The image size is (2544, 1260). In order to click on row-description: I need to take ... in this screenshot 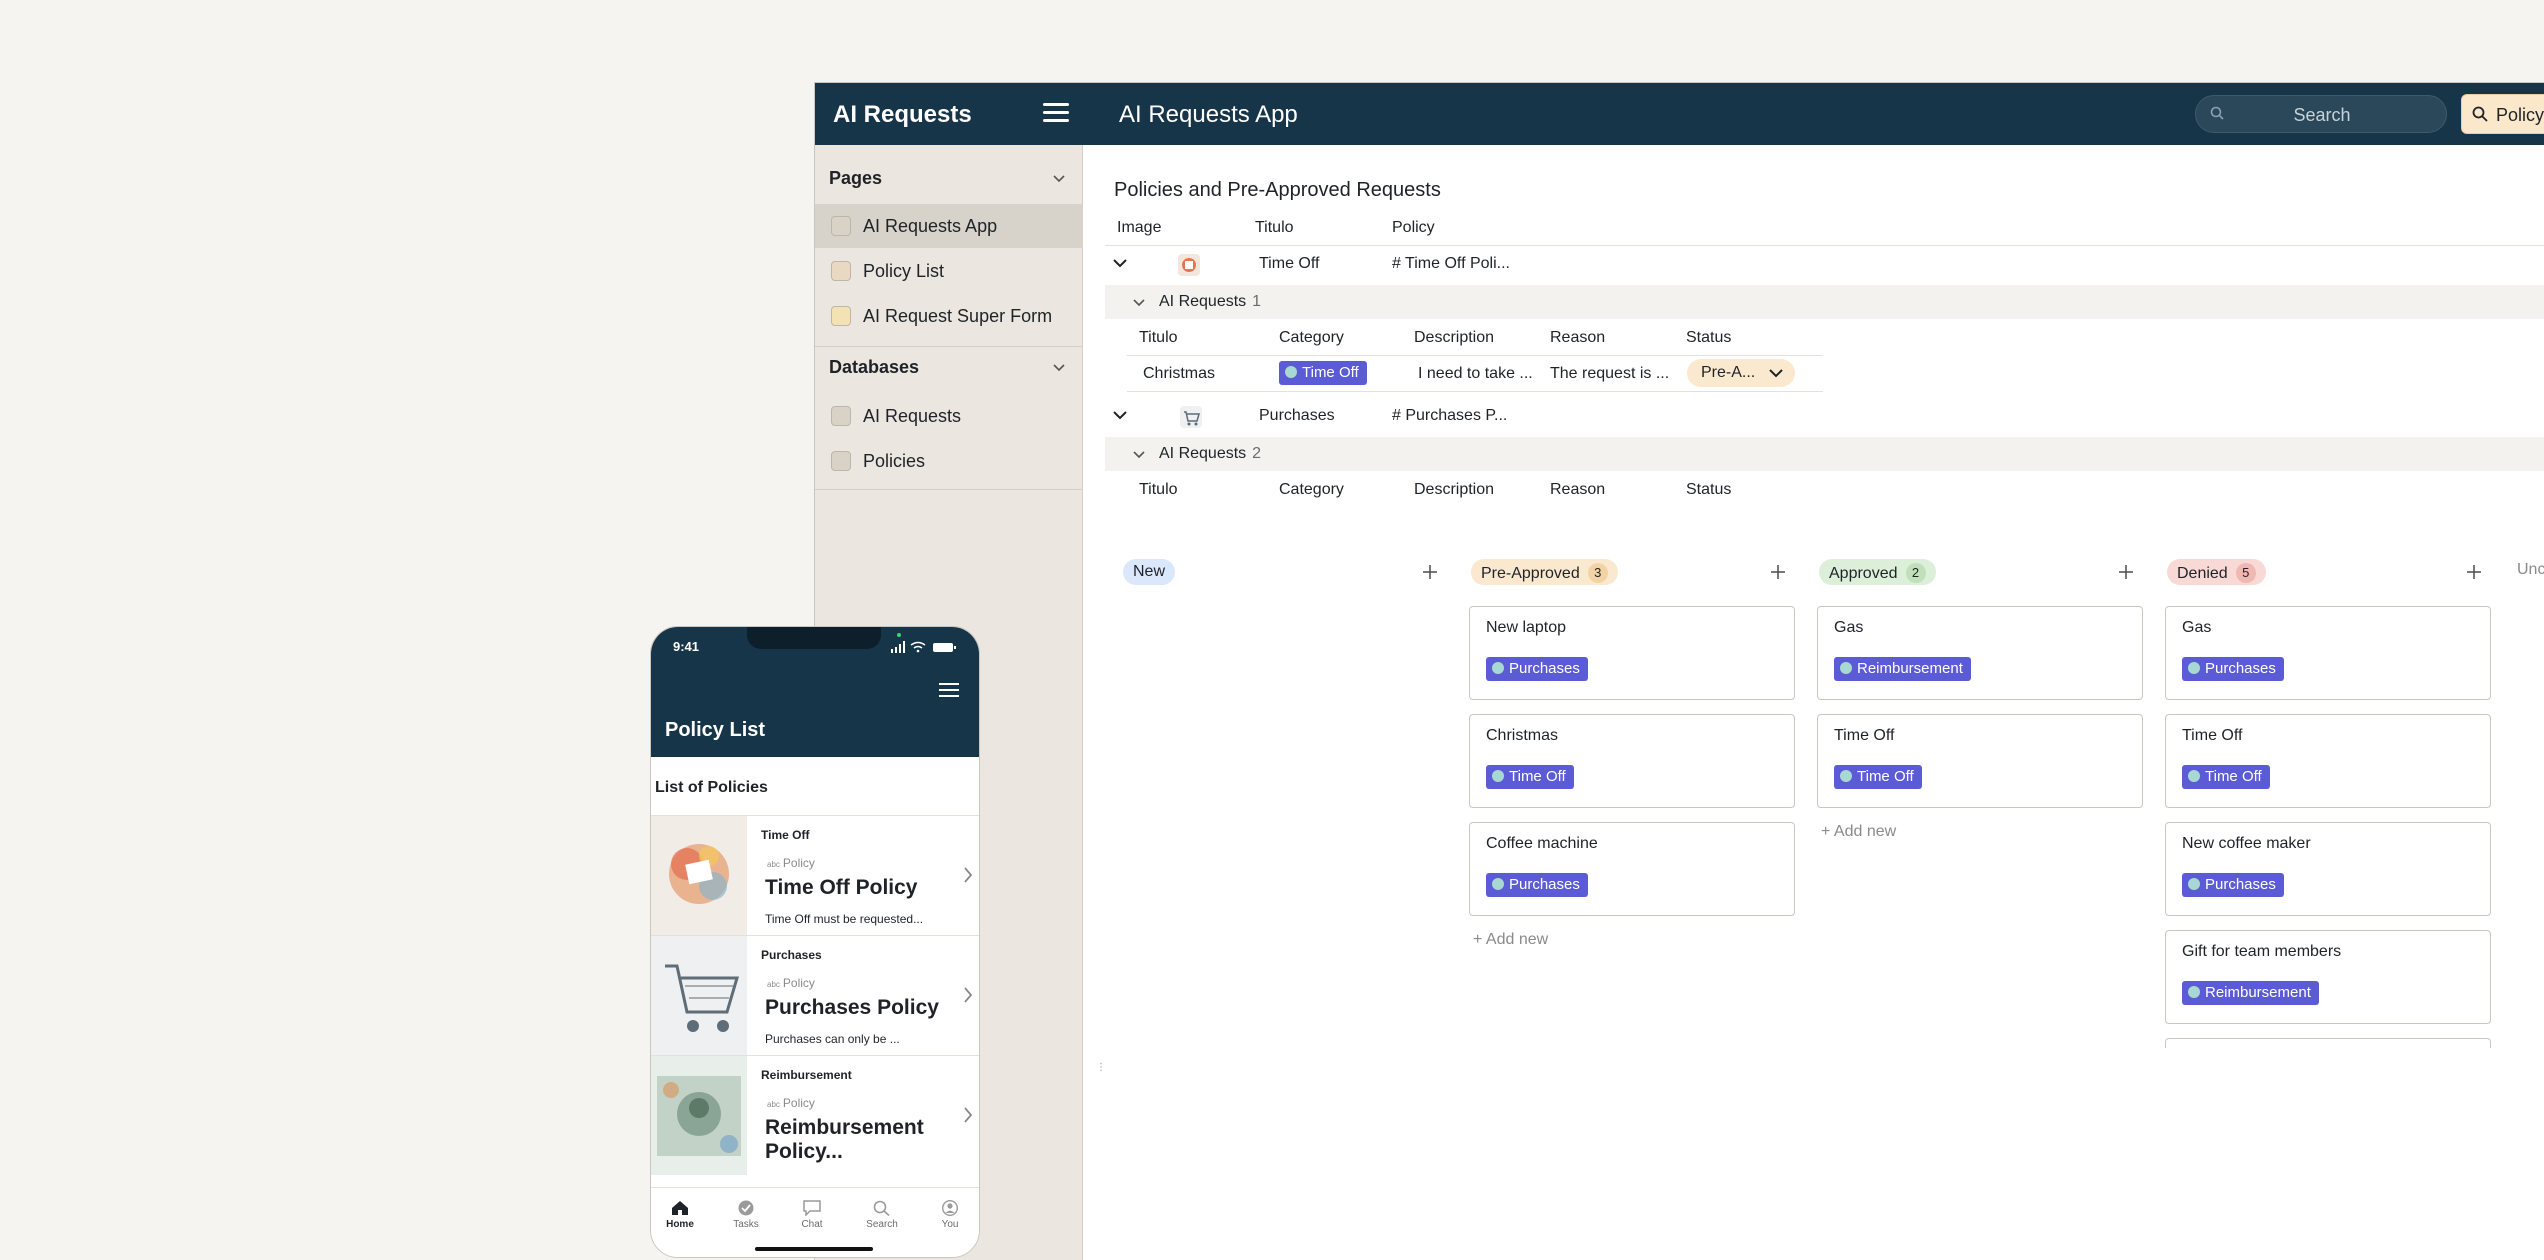, I will do `click(1475, 374)`.